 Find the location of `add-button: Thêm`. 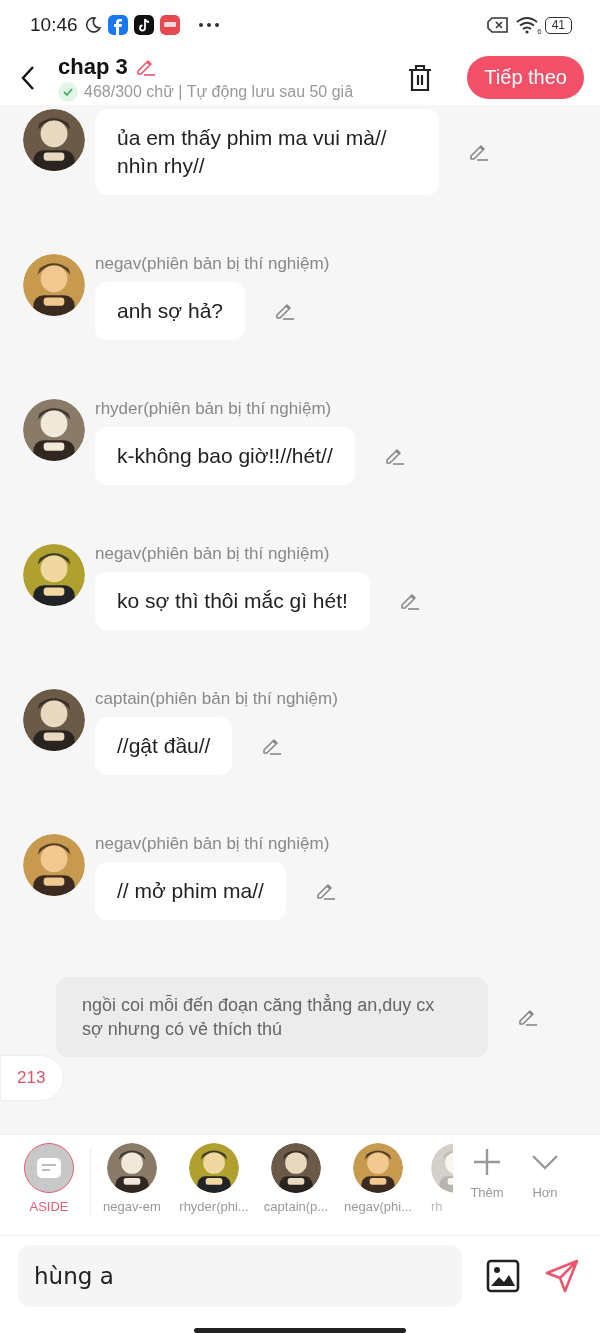

add-button: Thêm is located at coordinates (487, 1171).